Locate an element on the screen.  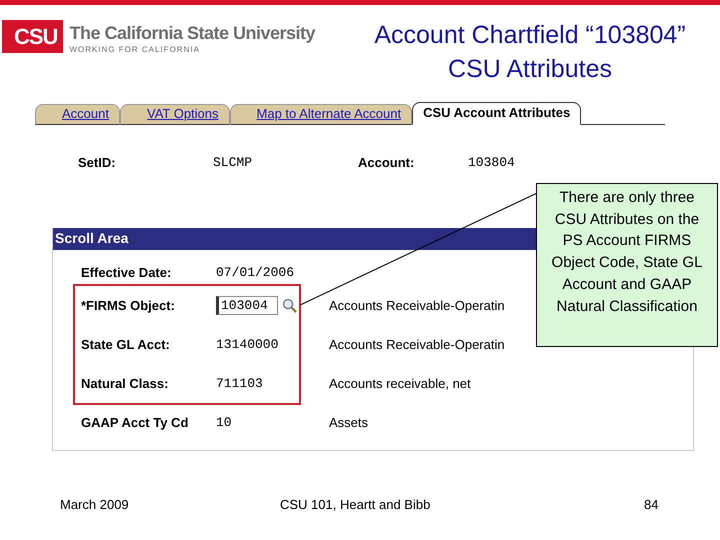
tab: VAT Options is located at coordinates (175, 114).